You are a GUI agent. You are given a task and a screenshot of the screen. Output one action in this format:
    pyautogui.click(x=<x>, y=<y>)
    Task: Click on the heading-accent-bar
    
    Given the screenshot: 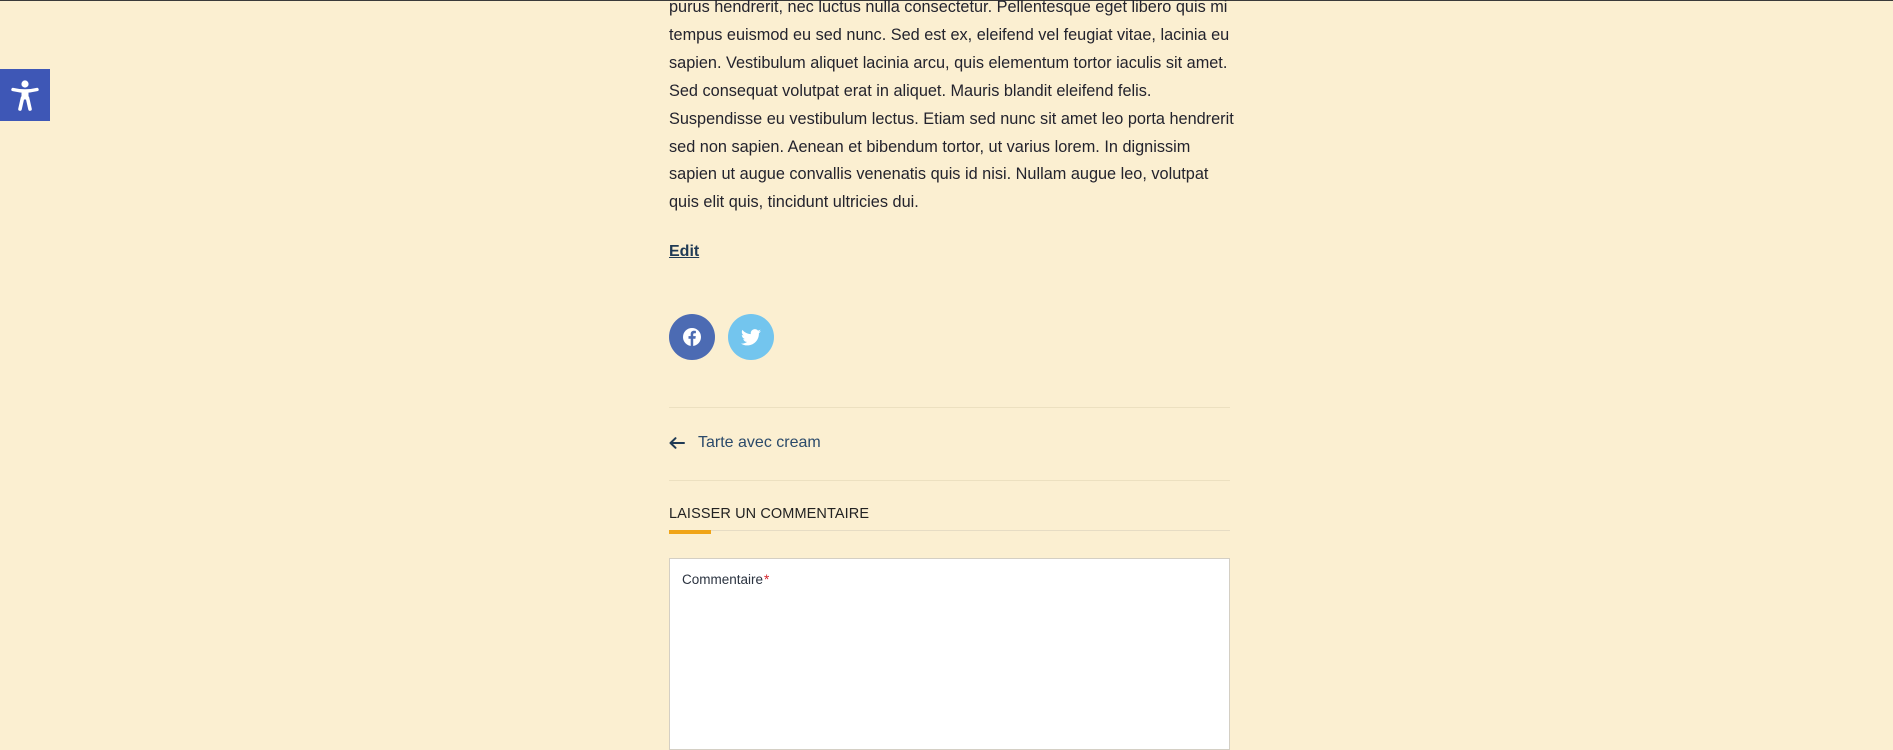 What is the action you would take?
    pyautogui.click(x=690, y=532)
    